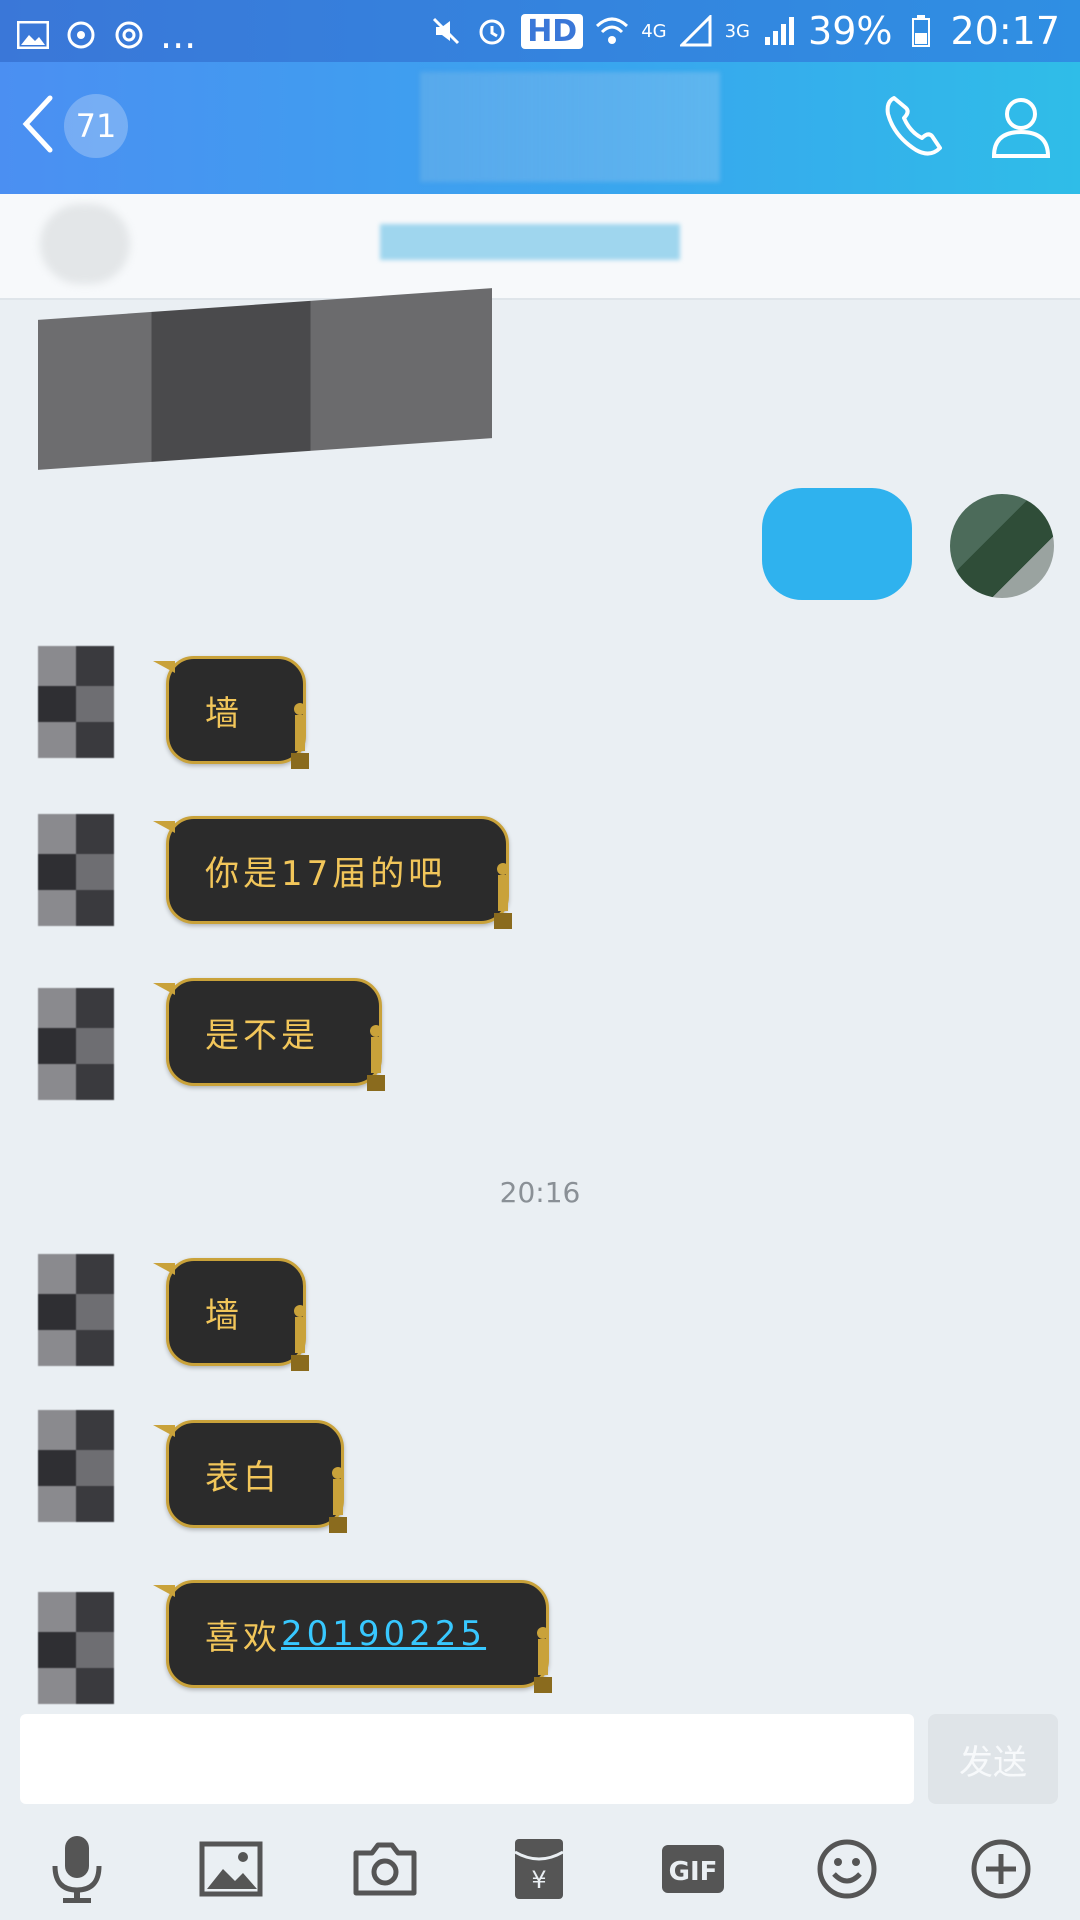 This screenshot has width=1080, height=1920. I want to click on gif-label: GIF, so click(693, 1872).